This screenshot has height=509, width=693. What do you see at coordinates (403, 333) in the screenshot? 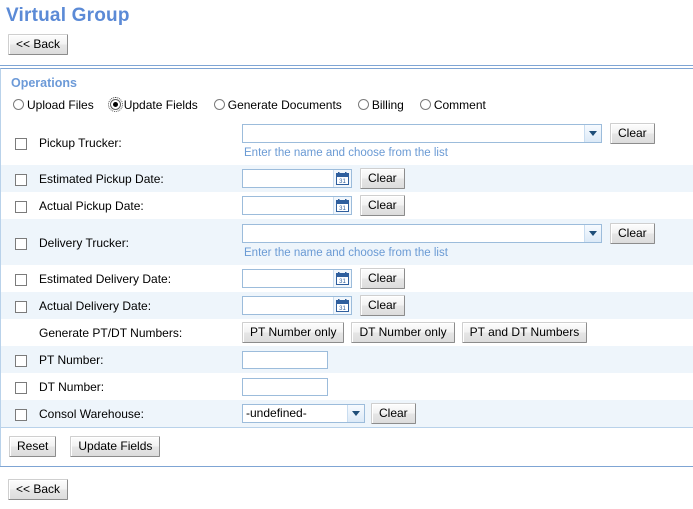
I see `generate-dt-number-only-button: DT Number only` at bounding box center [403, 333].